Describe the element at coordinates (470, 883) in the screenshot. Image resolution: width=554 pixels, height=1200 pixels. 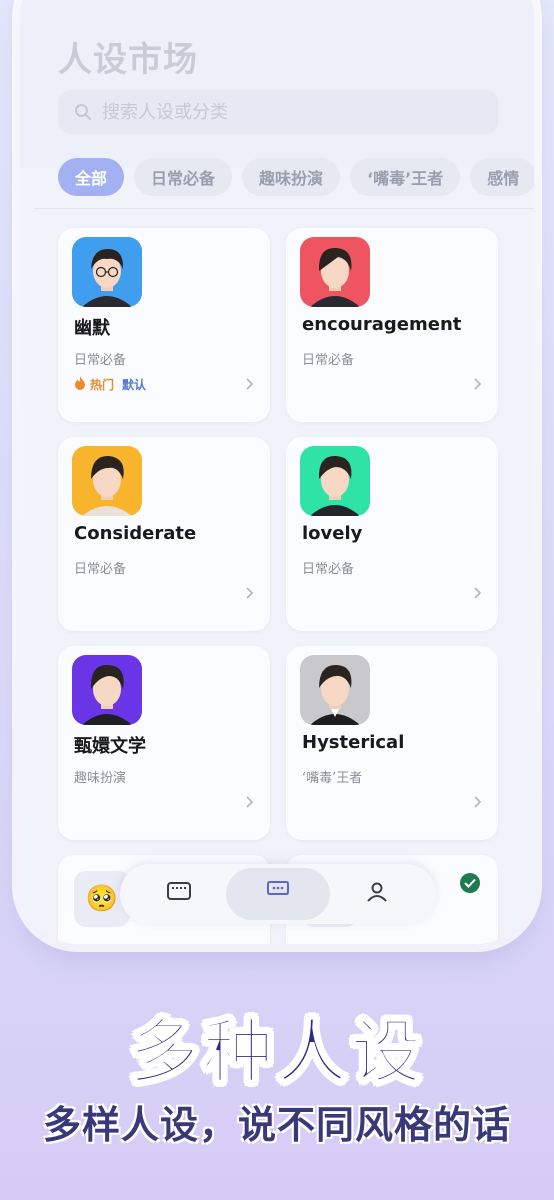
I see `check-icon` at that location.